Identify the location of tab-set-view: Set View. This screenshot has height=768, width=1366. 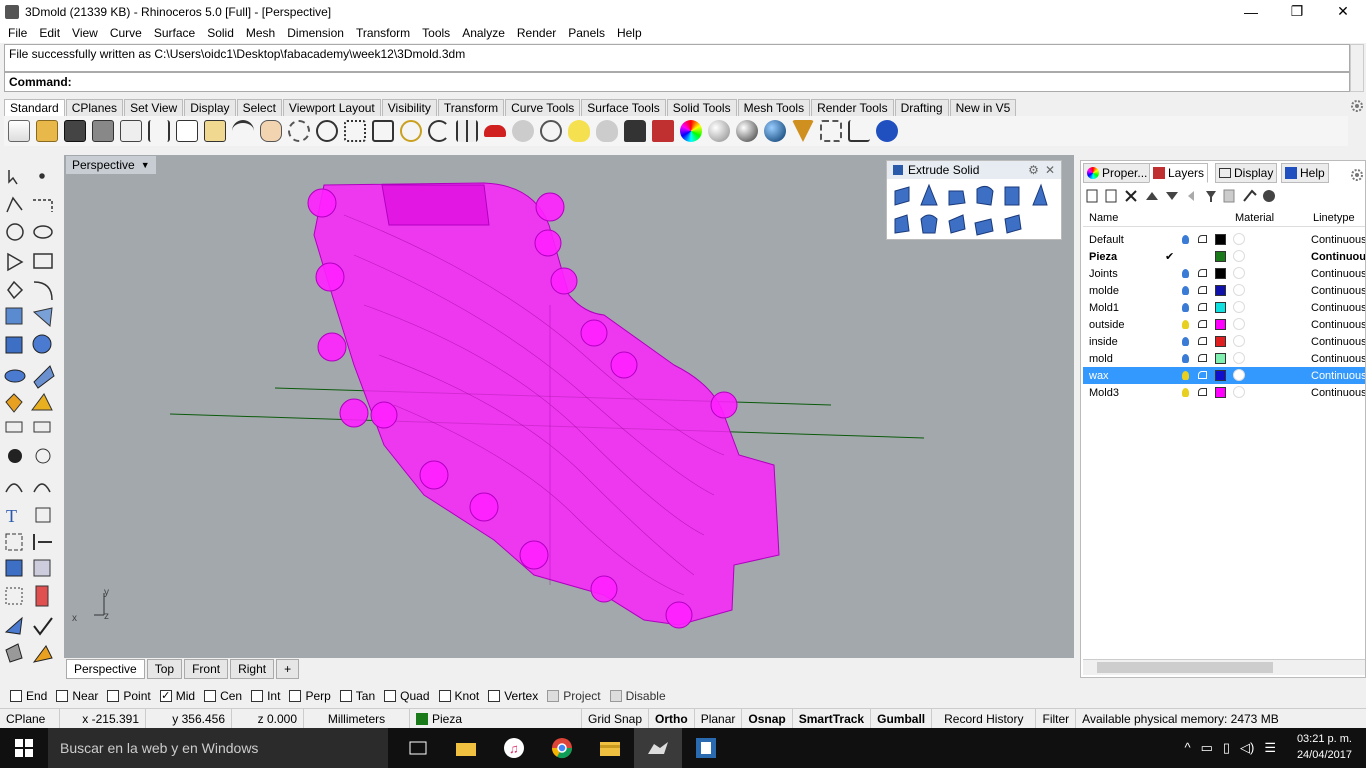
(154, 107).